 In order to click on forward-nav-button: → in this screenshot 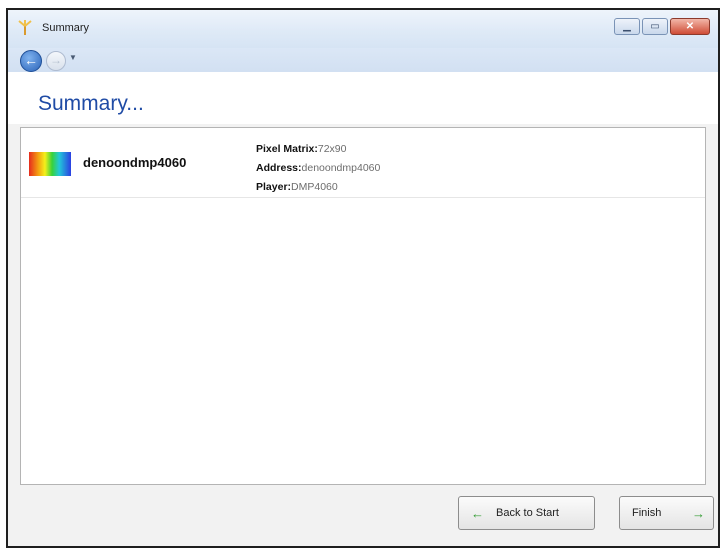, I will do `click(56, 61)`.